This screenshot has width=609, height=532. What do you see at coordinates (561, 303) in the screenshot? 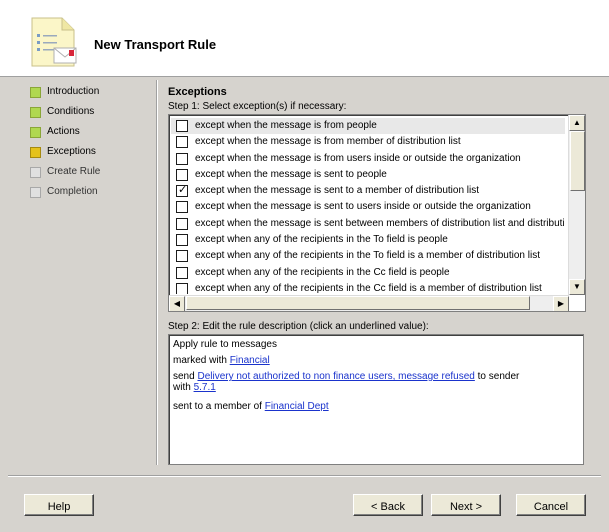
I see `scroll-right-arrow-icon: ▶` at bounding box center [561, 303].